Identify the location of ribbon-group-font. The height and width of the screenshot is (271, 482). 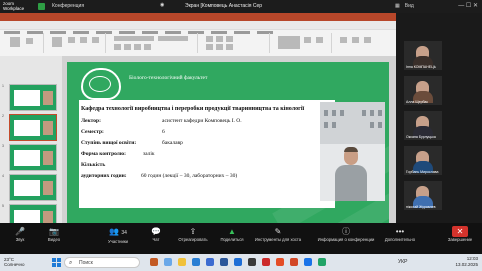
(153, 43).